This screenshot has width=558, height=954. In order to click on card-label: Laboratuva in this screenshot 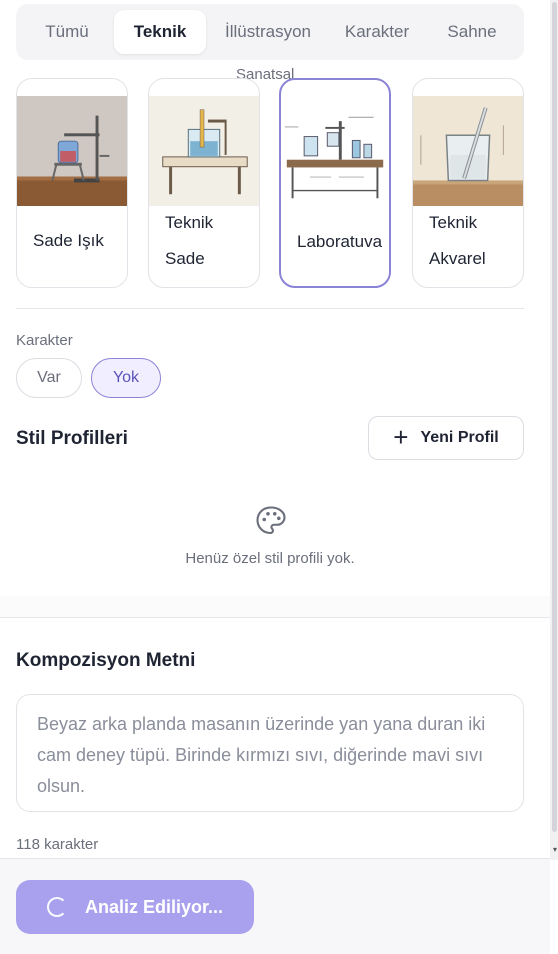, I will do `click(340, 241)`.